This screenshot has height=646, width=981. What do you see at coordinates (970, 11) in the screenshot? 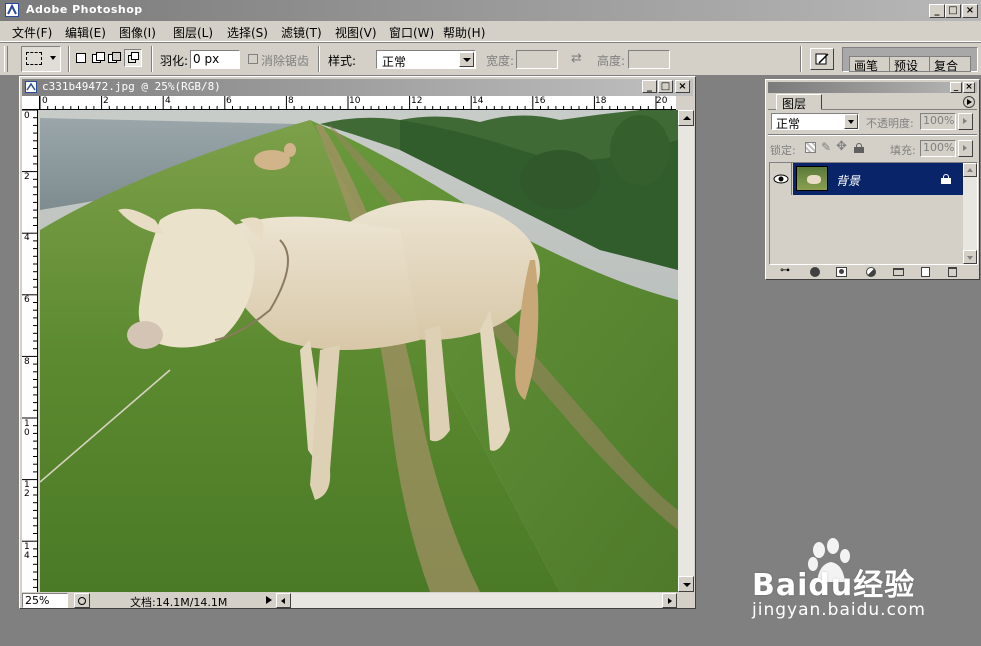
I see `close-button: ×` at bounding box center [970, 11].